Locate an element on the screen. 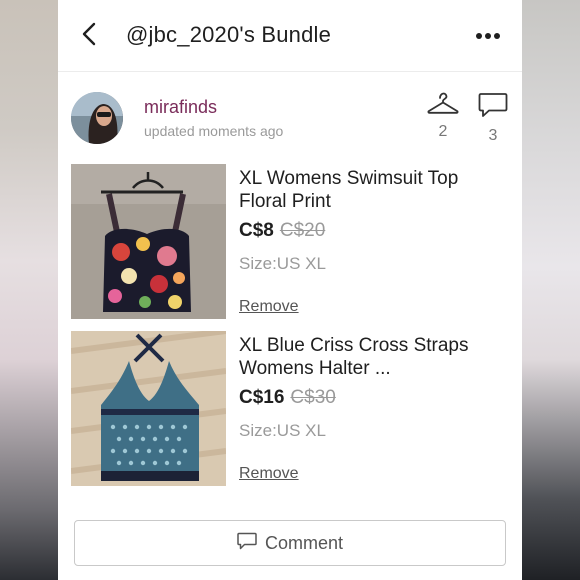 The image size is (580, 580). item-original-price: C$30 is located at coordinates (313, 397).